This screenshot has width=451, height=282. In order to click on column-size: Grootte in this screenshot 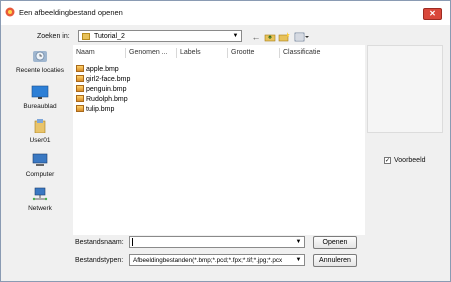, I will do `click(242, 52)`.